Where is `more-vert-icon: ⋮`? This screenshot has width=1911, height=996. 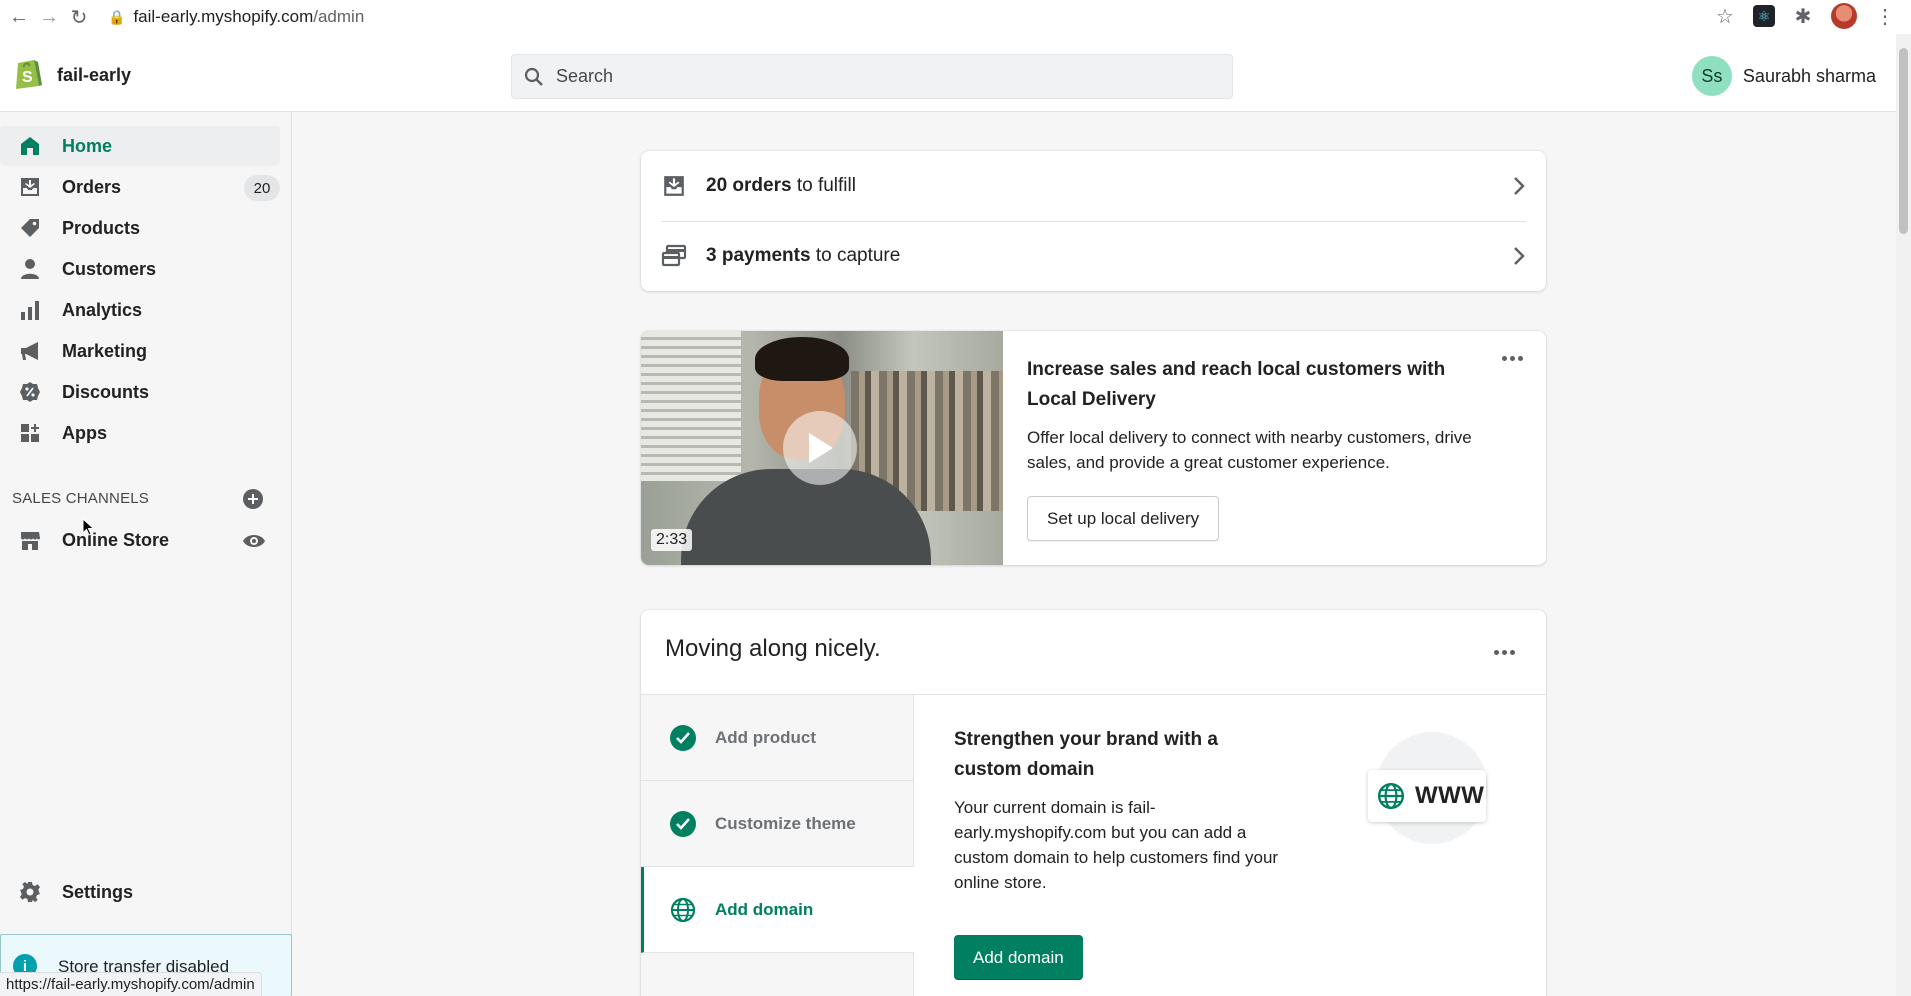
more-vert-icon: ⋮ is located at coordinates (1885, 16).